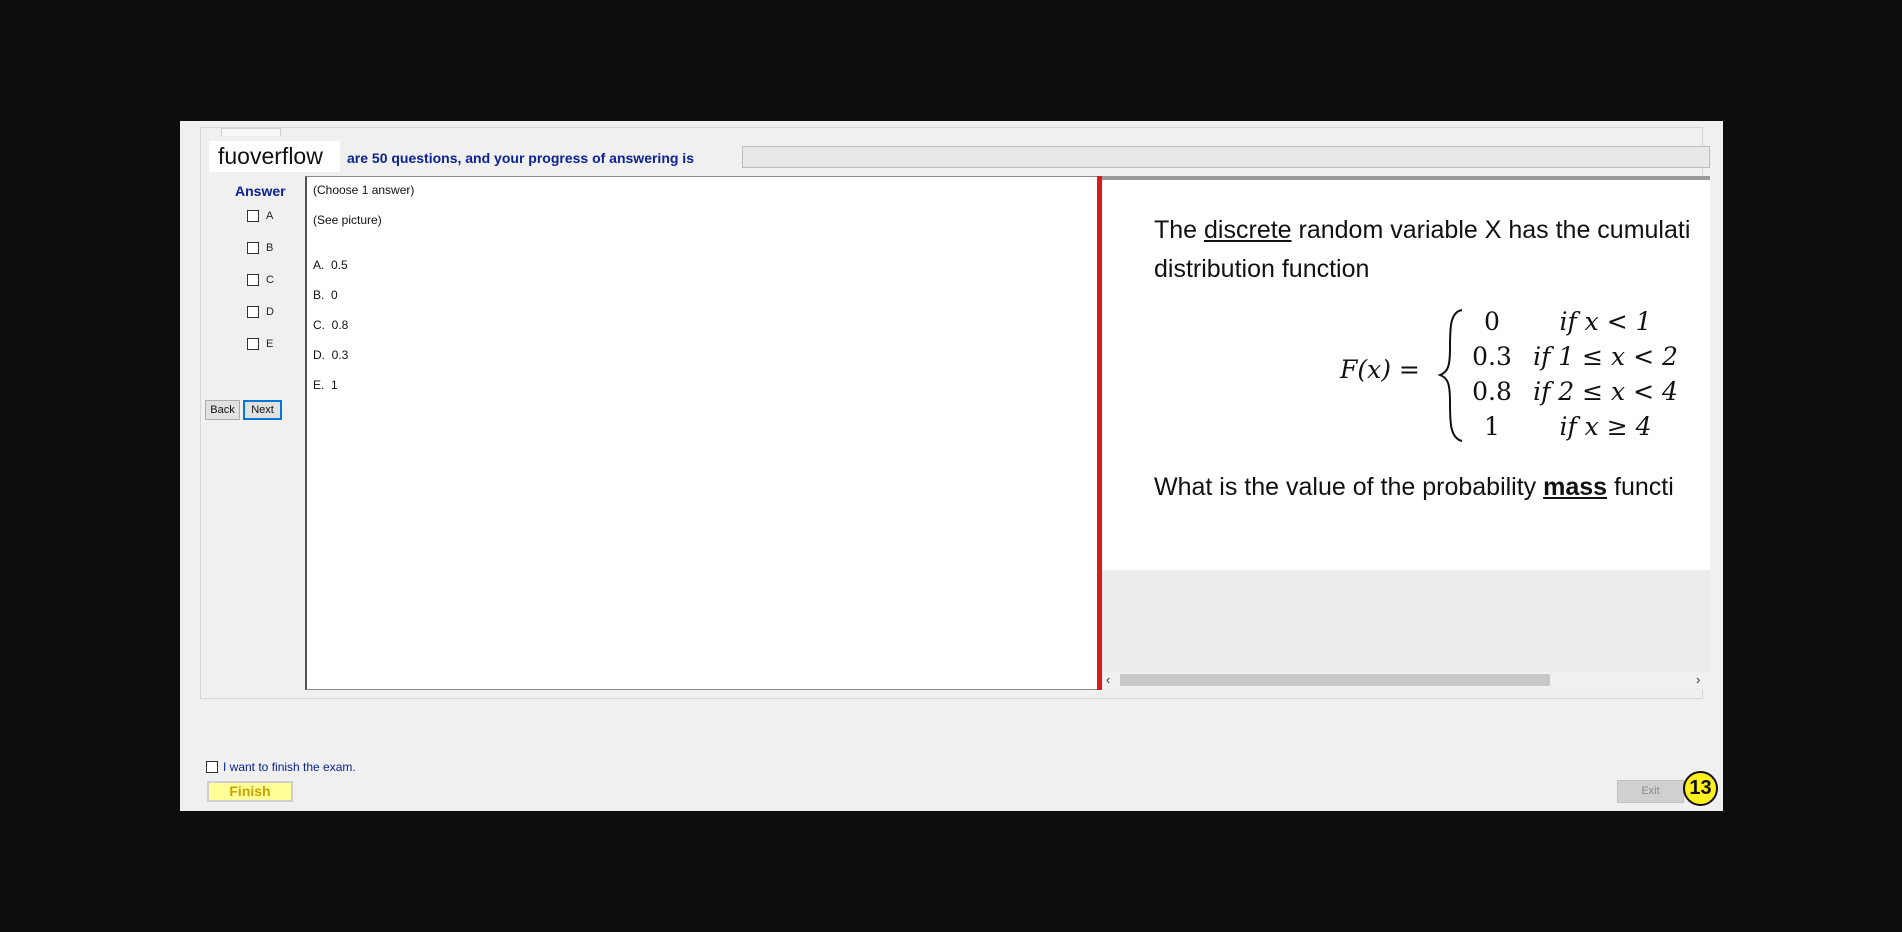 The height and width of the screenshot is (932, 1902). I want to click on case-condition-2: if 1 ≤ x < 2, so click(1605, 356).